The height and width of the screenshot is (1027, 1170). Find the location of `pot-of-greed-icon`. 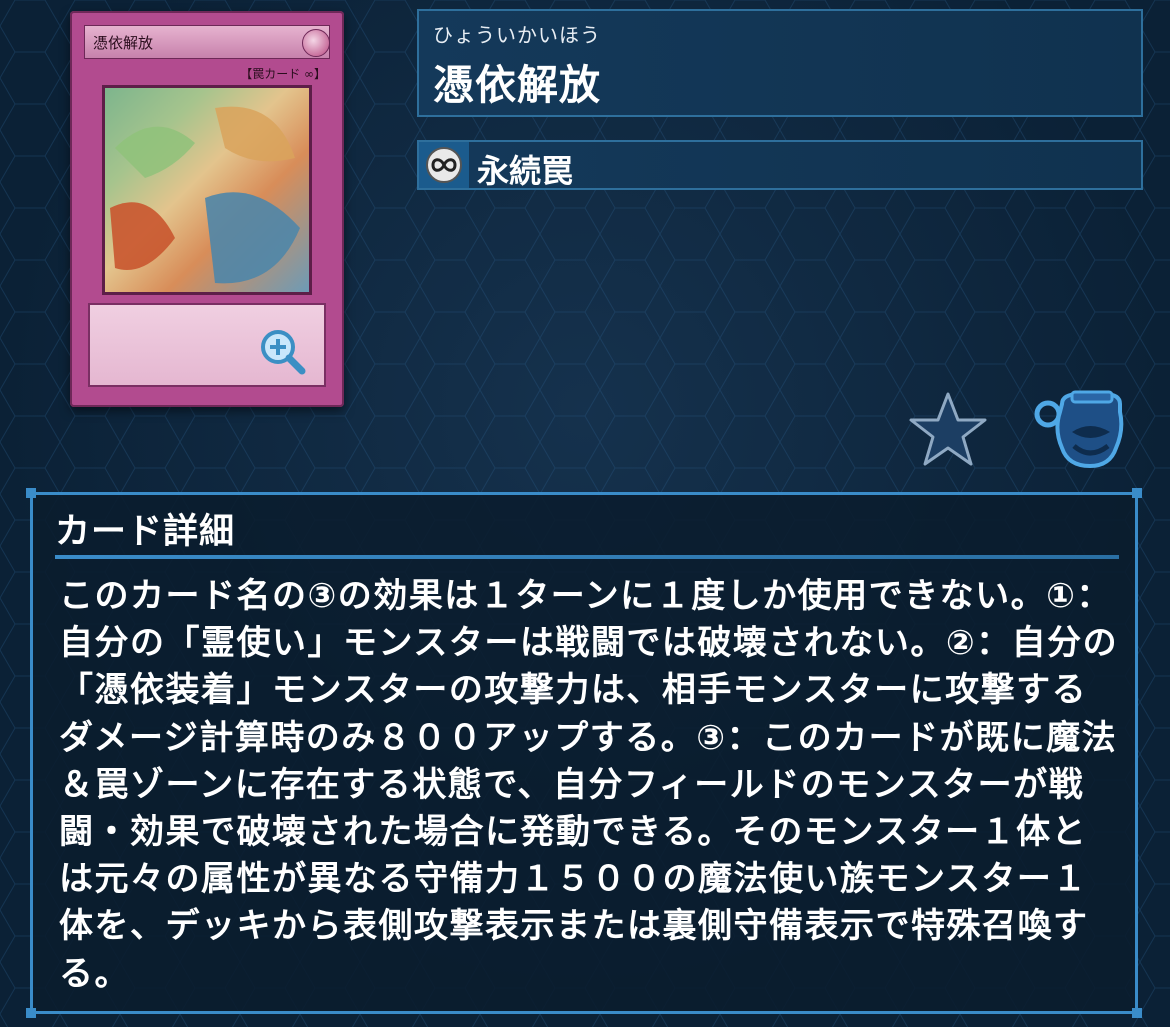

pot-of-greed-icon is located at coordinates (1079, 429).